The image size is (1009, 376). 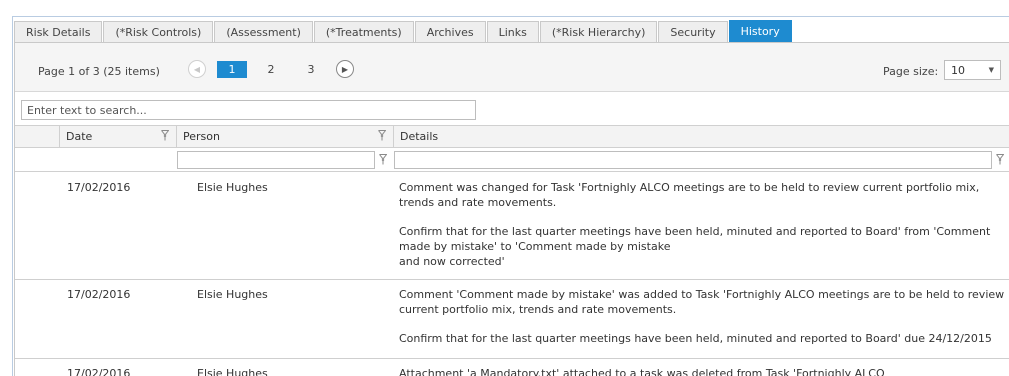 I want to click on tab-treatments: (*Treatments), so click(x=363, y=31).